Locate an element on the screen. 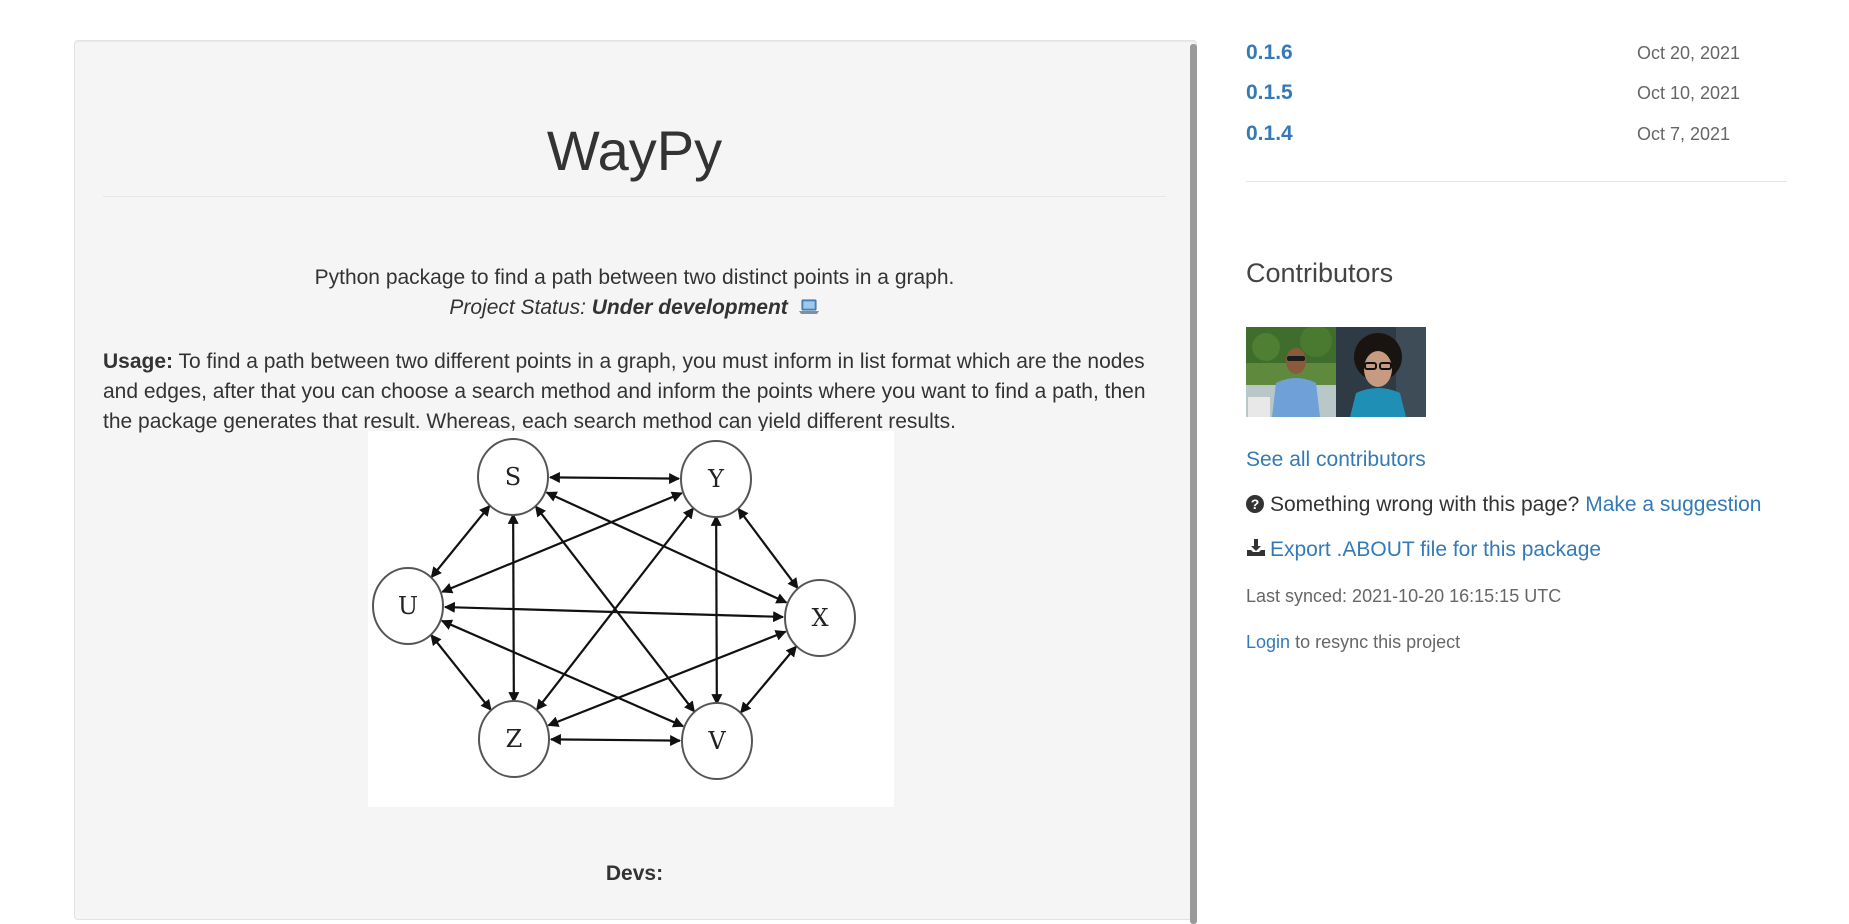  graph-edge-z-v is located at coordinates (615, 740).